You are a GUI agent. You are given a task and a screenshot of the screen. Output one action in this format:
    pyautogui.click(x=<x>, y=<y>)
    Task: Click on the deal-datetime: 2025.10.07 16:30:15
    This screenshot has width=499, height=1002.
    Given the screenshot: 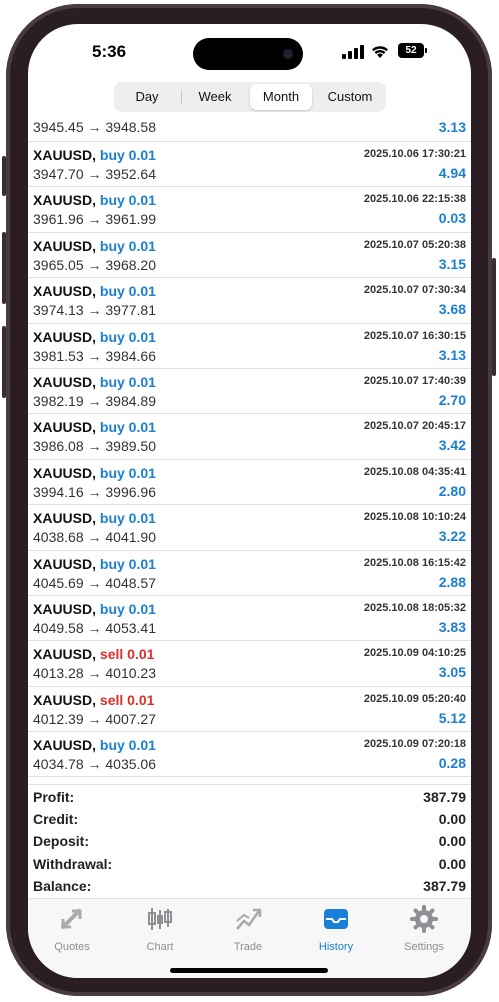 What is the action you would take?
    pyautogui.click(x=414, y=335)
    